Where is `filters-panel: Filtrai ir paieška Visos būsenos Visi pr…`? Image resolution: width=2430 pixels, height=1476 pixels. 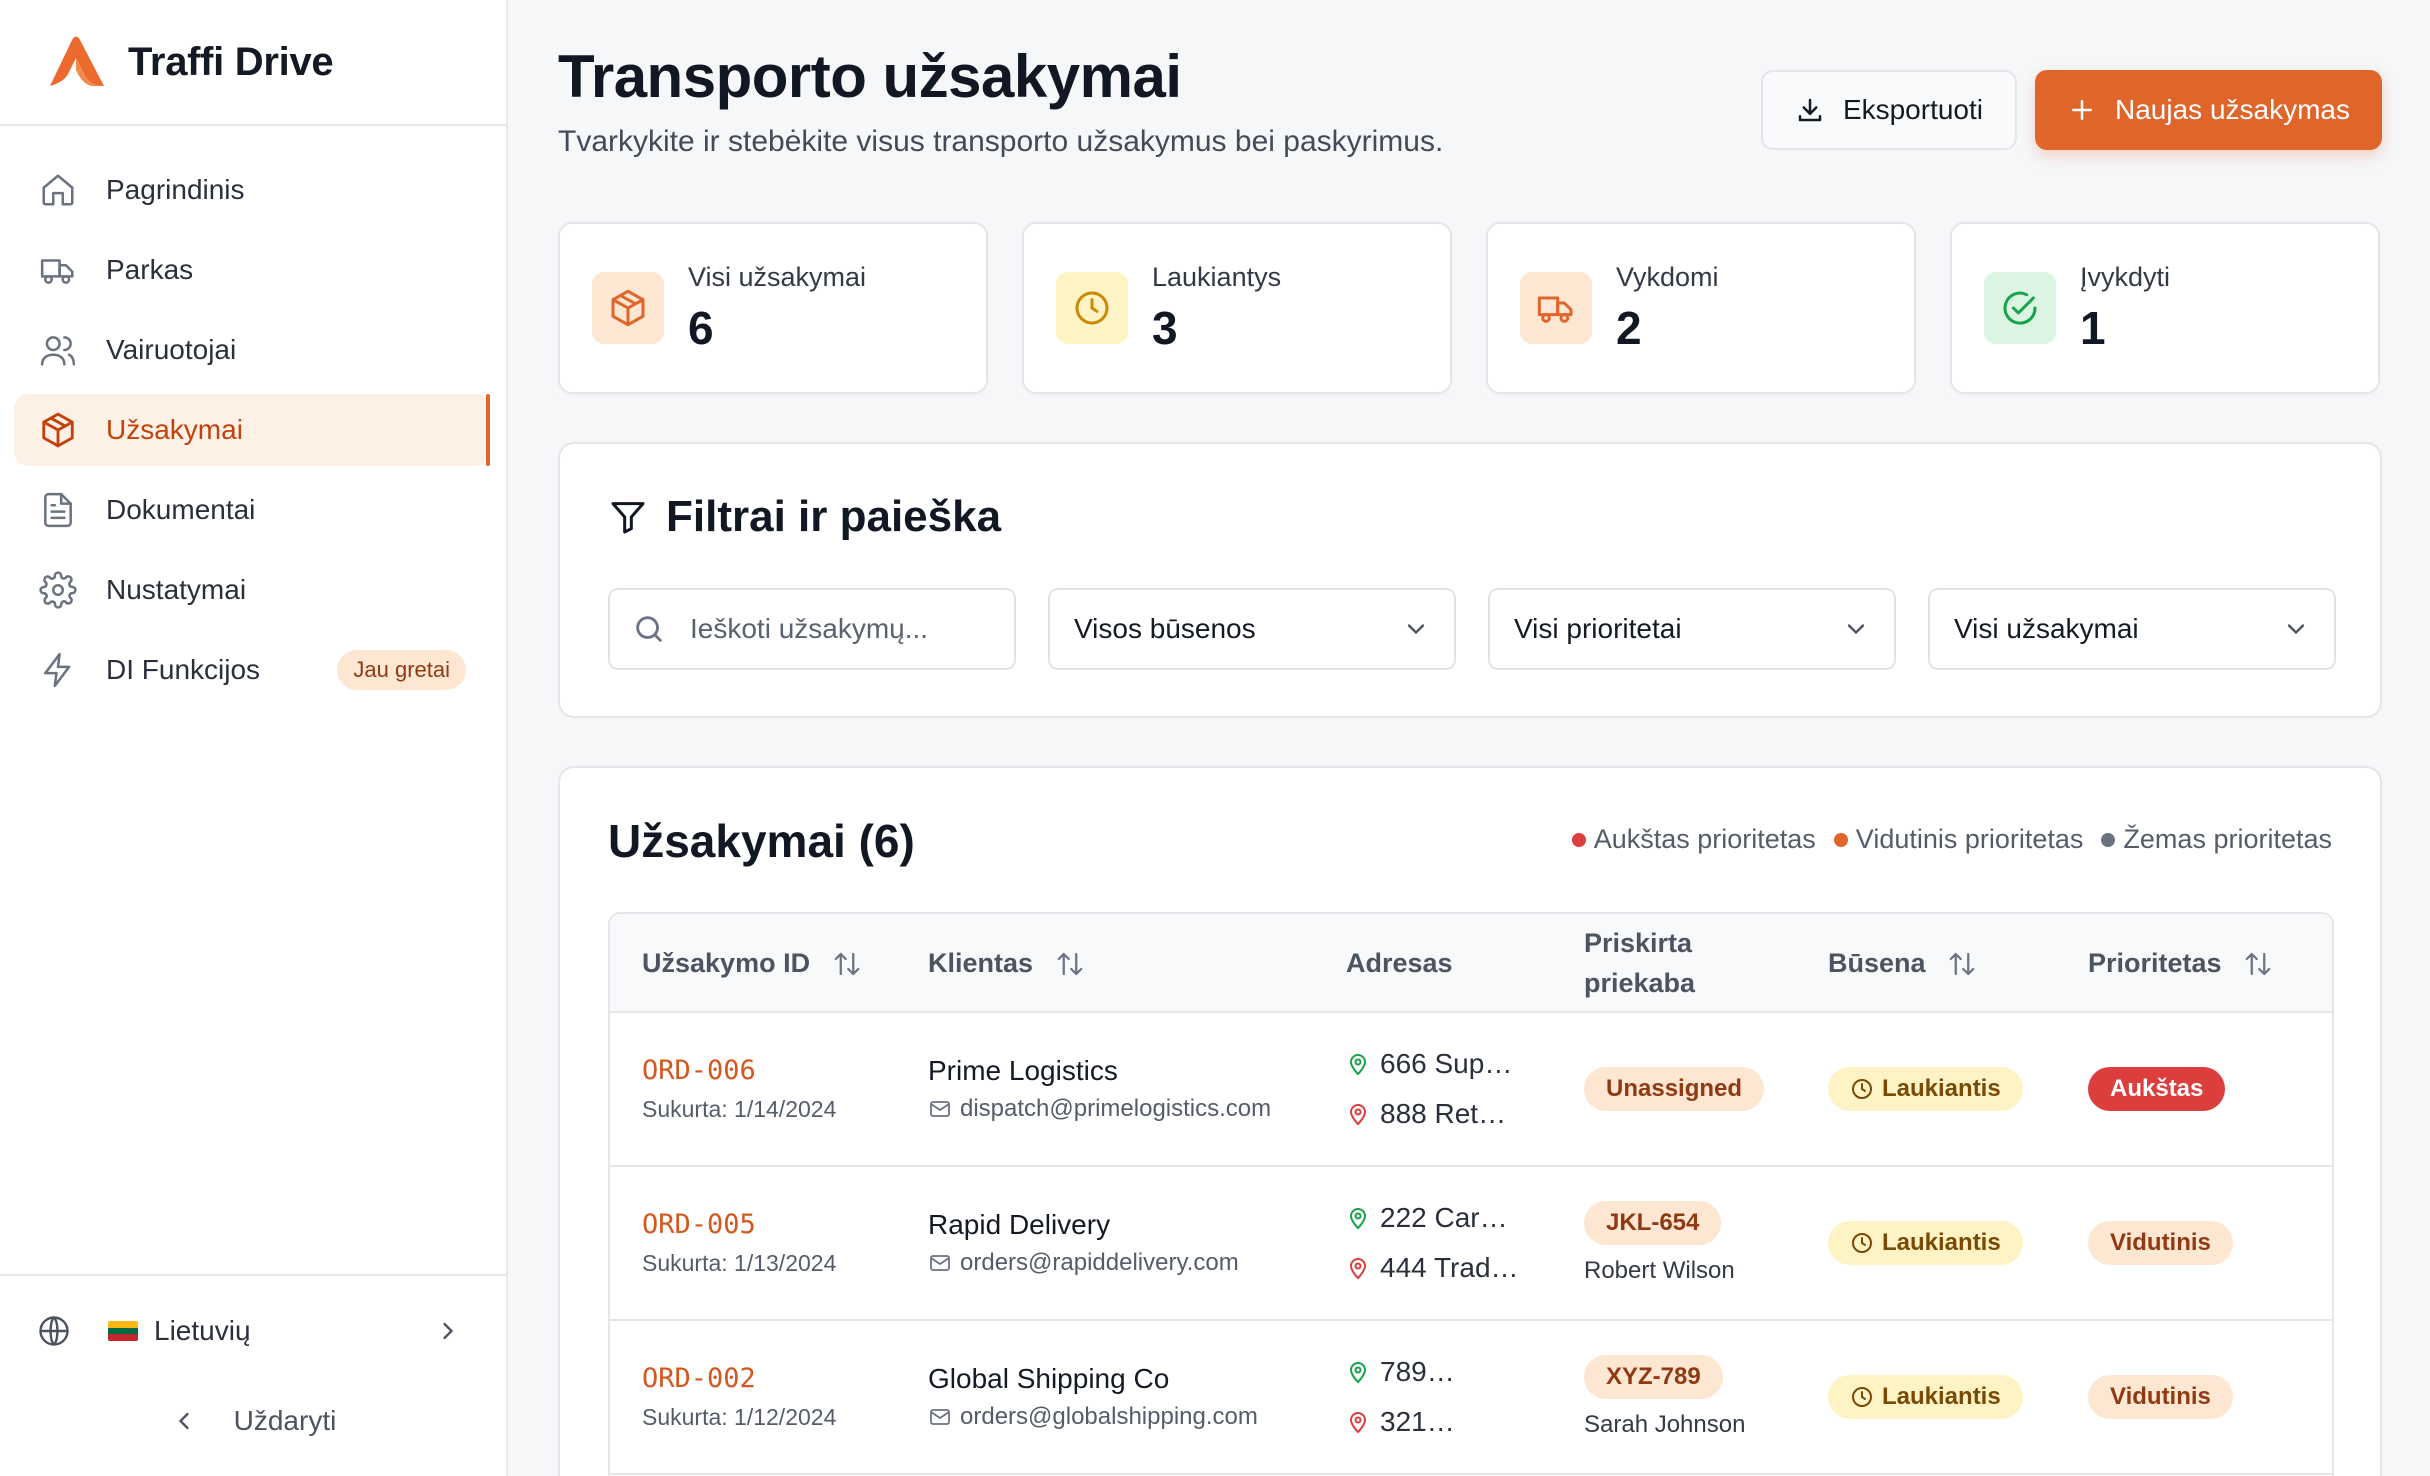
filters-panel: Filtrai ir paieška Visos būsenos Visi pr… is located at coordinates (1470, 580).